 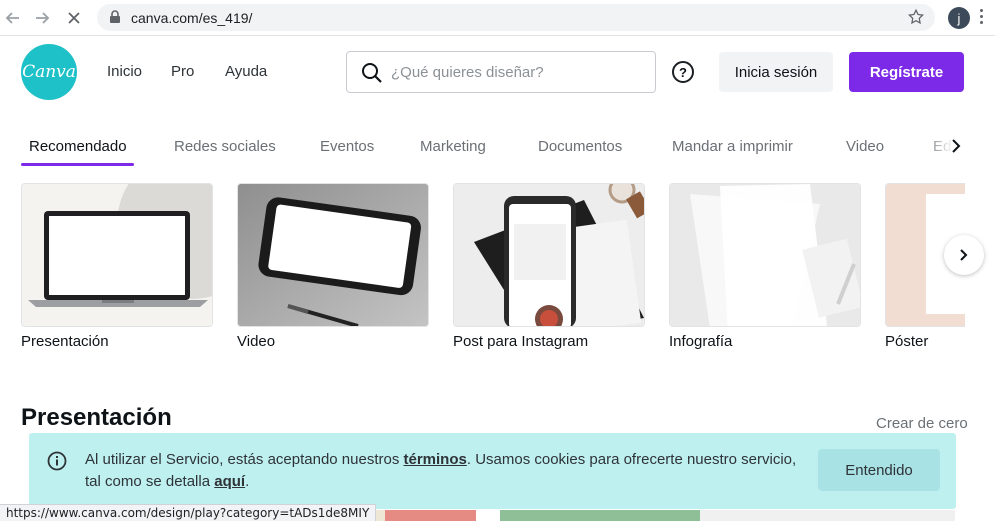 I want to click on terms-link: términos, so click(x=435, y=459).